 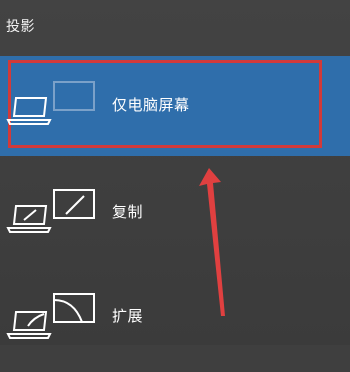 What do you see at coordinates (56, 106) in the screenshot?
I see `pc-screen-only-icon` at bounding box center [56, 106].